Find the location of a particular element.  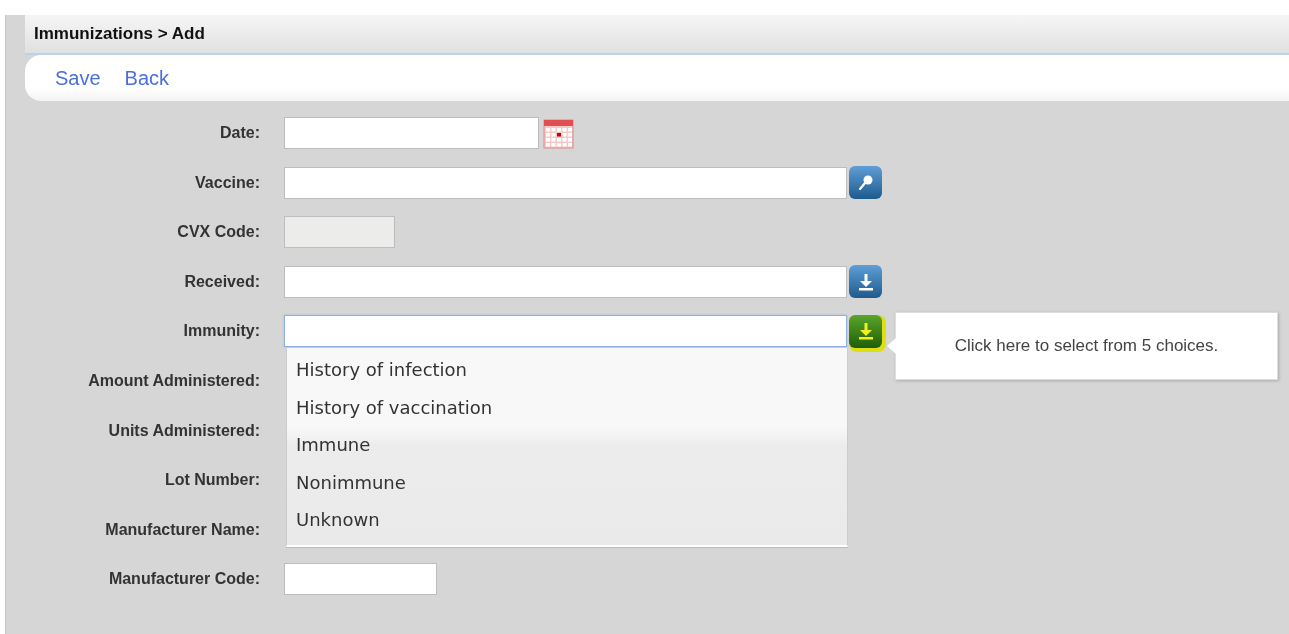

field-label: CVX Code: is located at coordinates (218, 232).